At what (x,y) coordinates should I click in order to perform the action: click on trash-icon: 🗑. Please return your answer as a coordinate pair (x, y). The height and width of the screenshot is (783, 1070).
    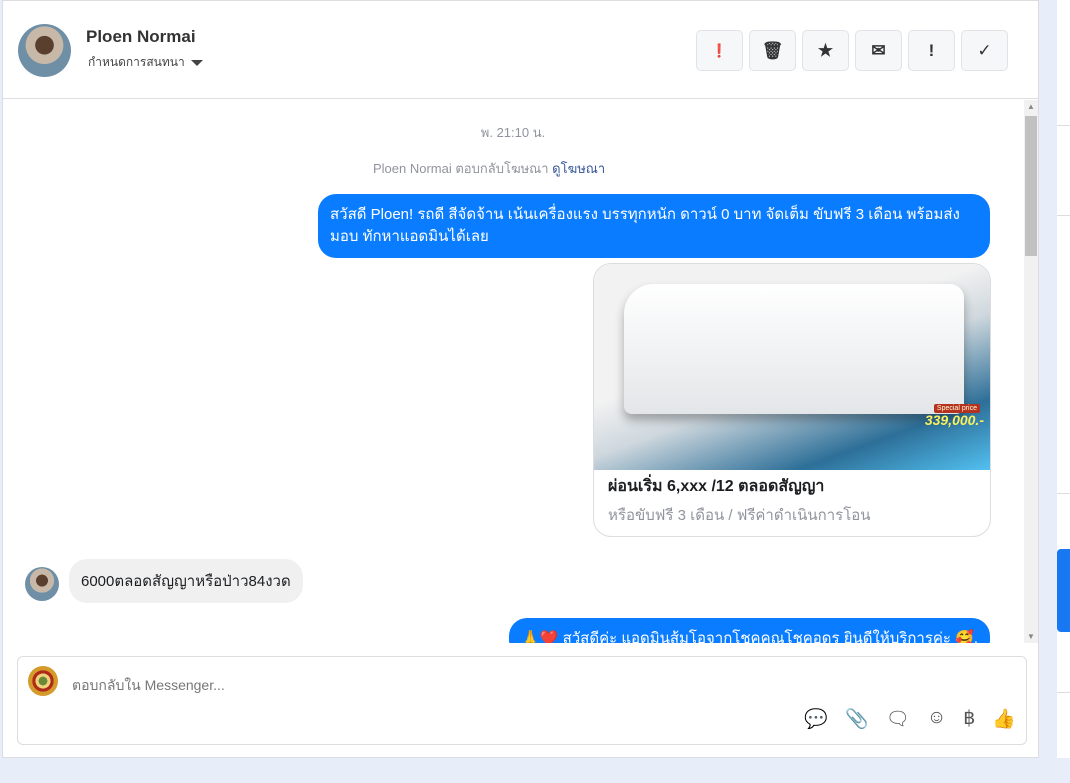
    Looking at the image, I should click on (772, 50).